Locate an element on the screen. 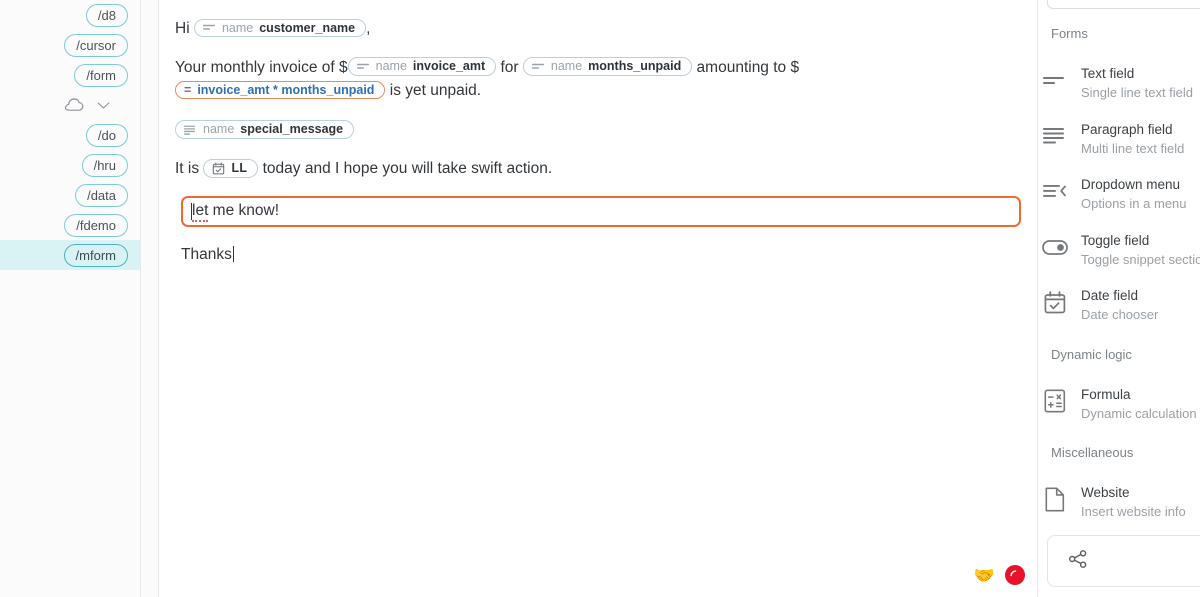 This screenshot has height=597, width=1200. snippet-pill-label: /data is located at coordinates (101, 195).